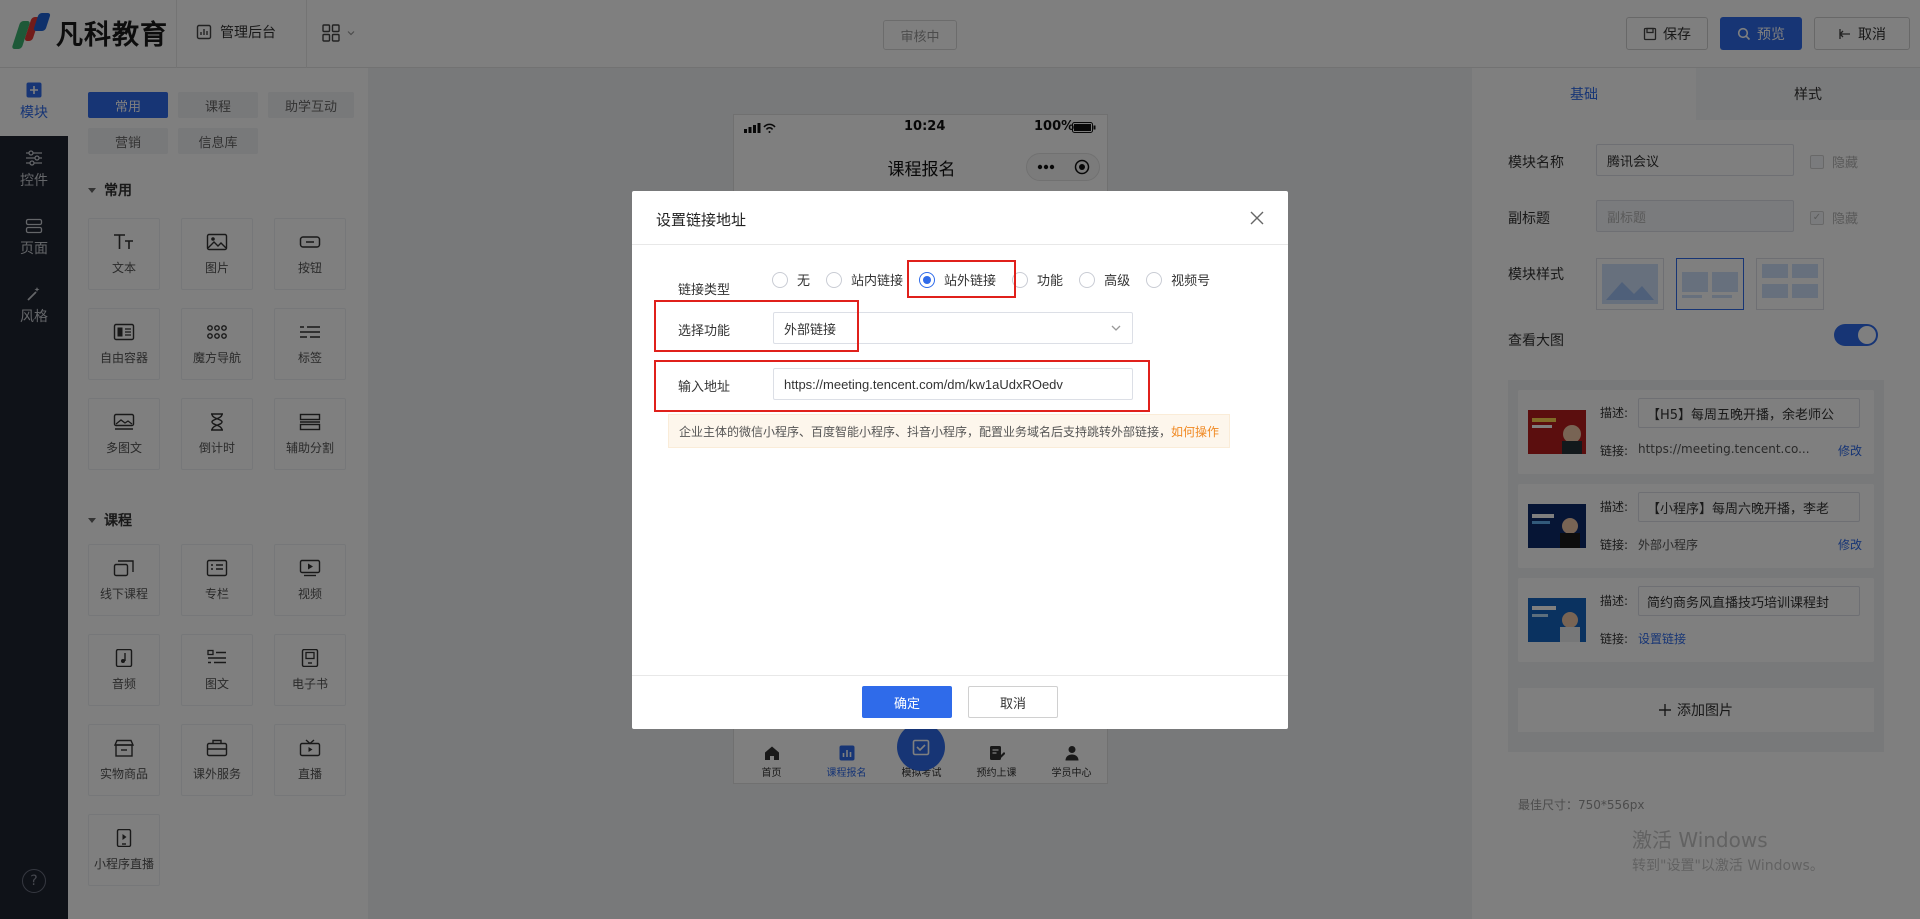 This screenshot has width=1920, height=919. I want to click on radio-external-link: 站外链接, so click(957, 279).